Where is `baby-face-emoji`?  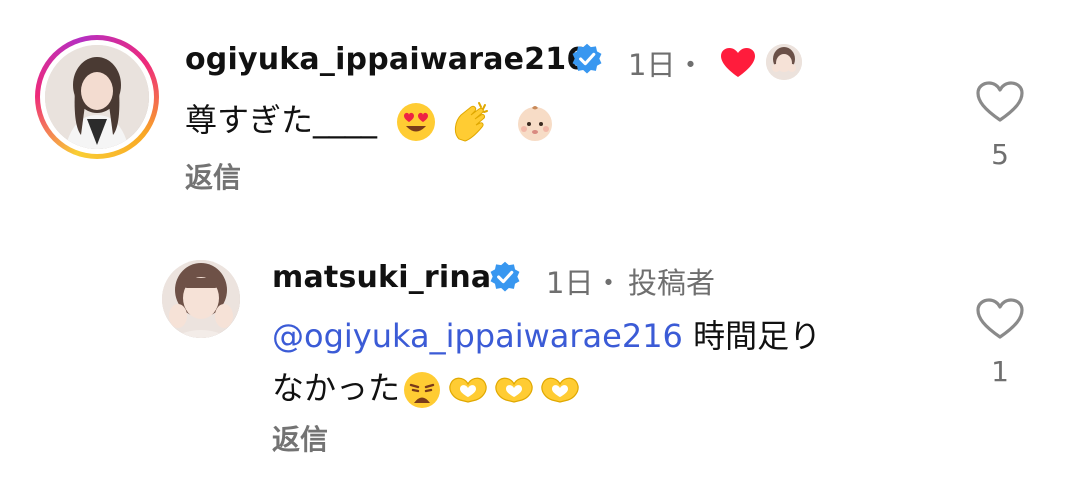 baby-face-emoji is located at coordinates (534, 123).